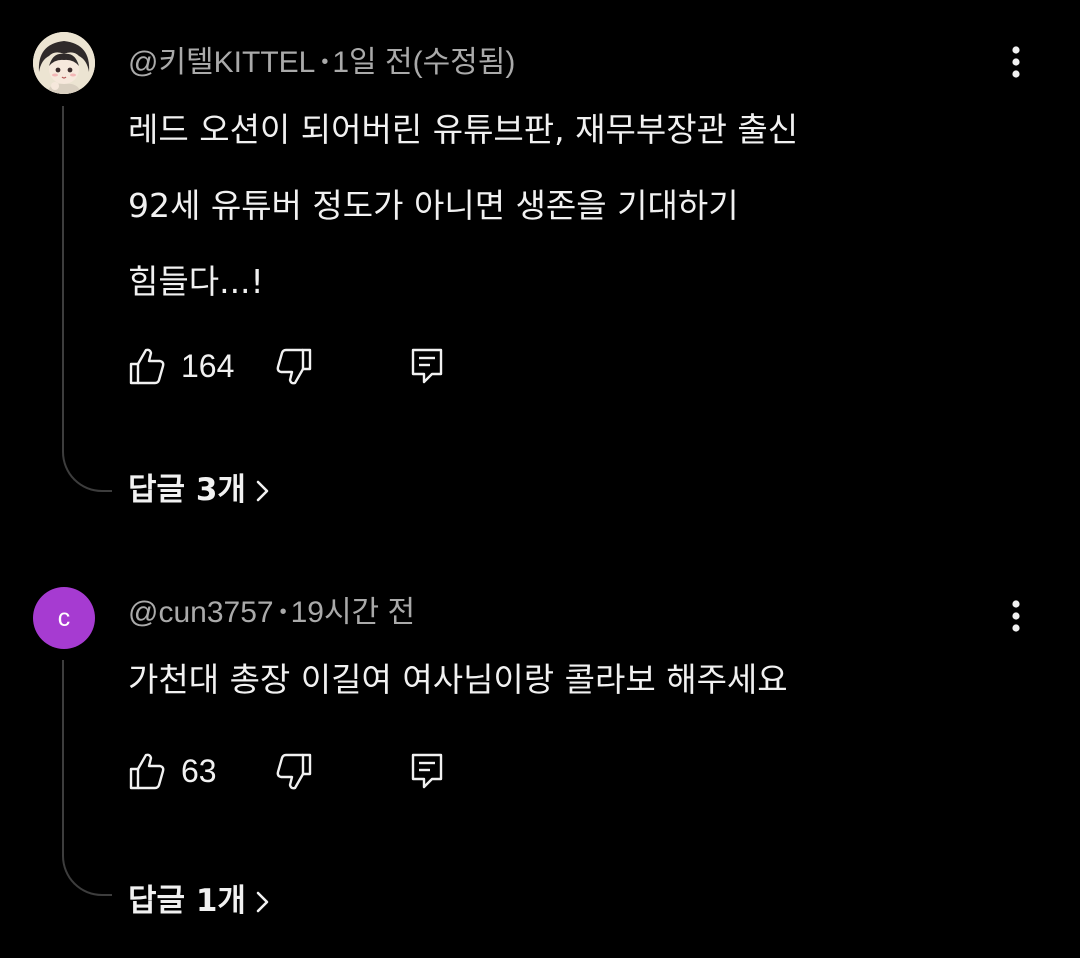 The width and height of the screenshot is (1080, 958). What do you see at coordinates (199, 771) in the screenshot?
I see `like-count: 63` at bounding box center [199, 771].